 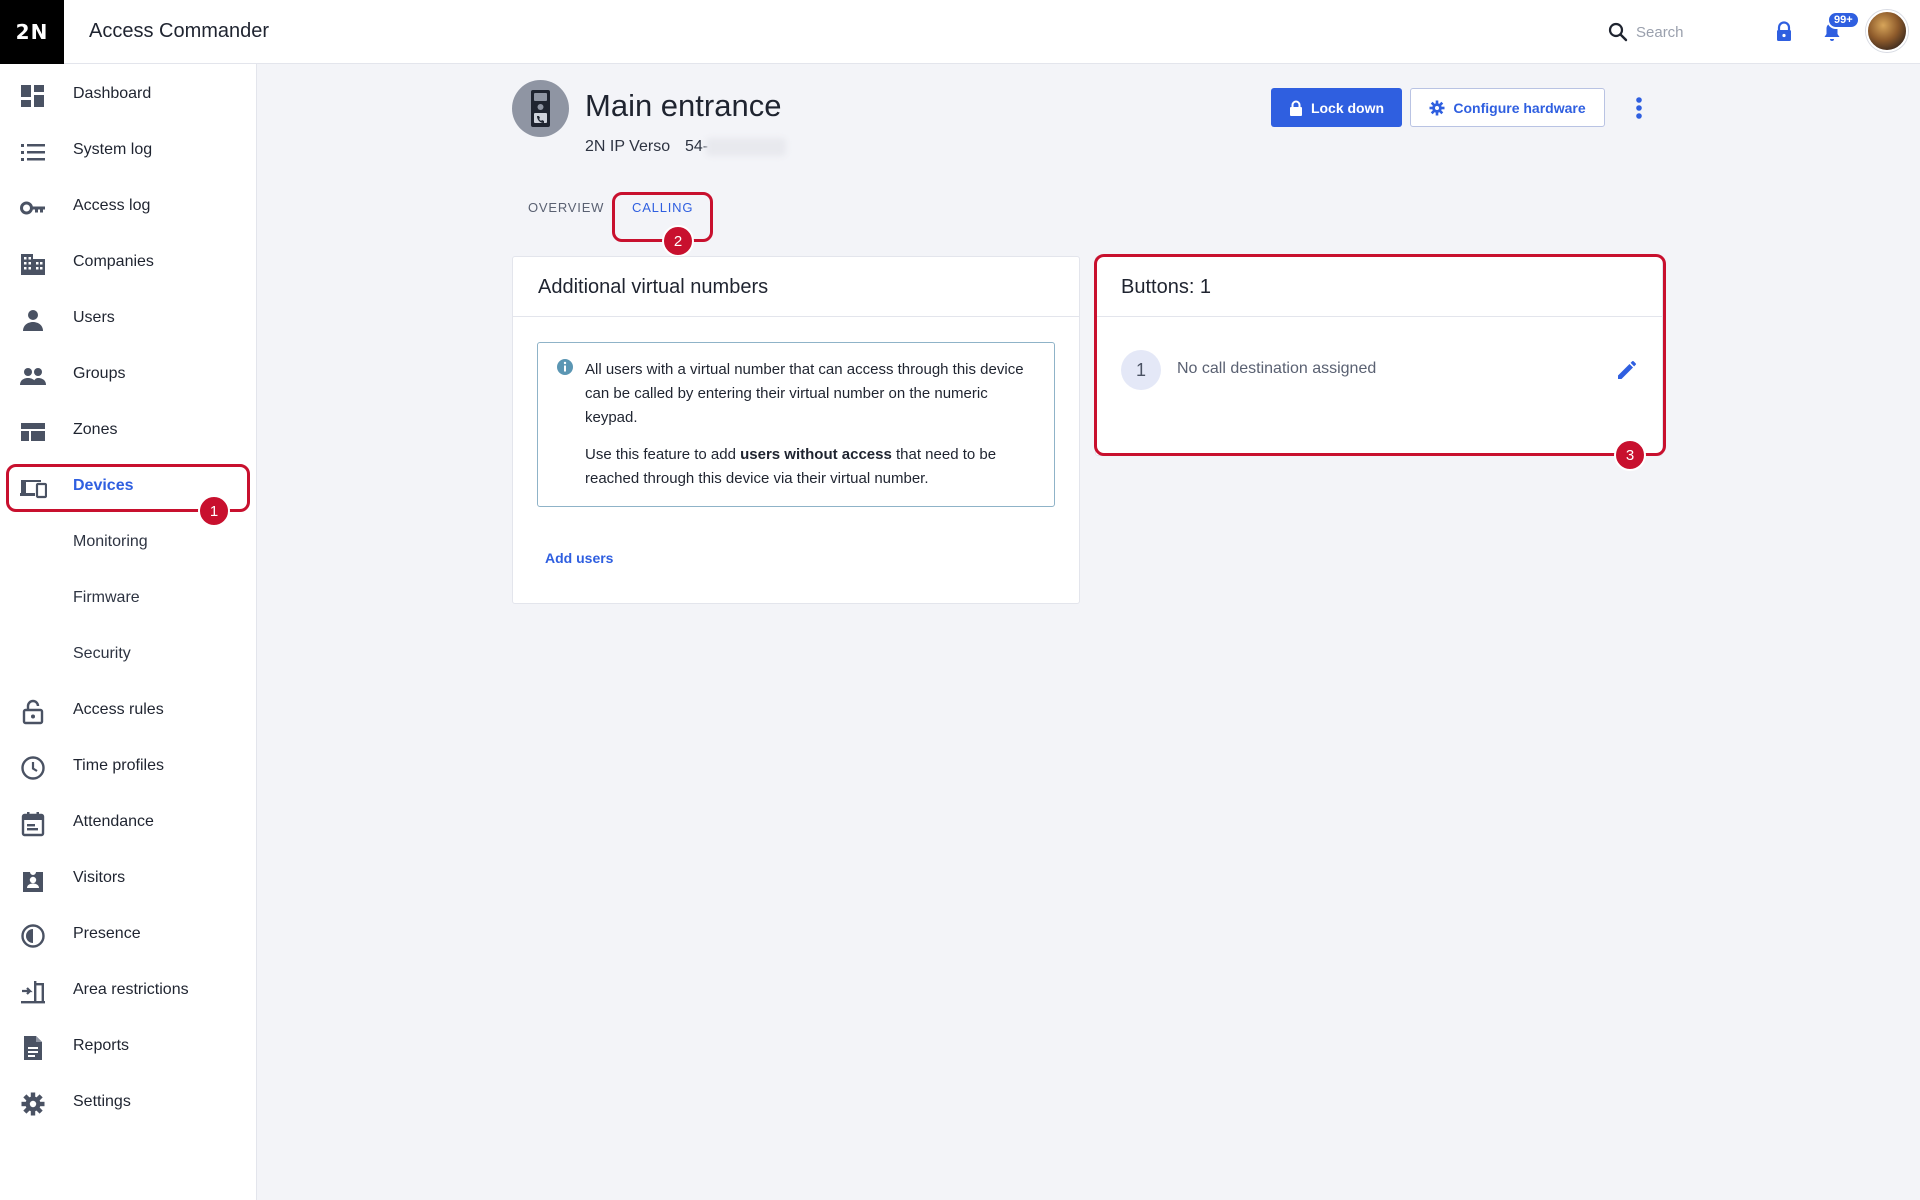 I want to click on sidebar-item-presence: Presence, so click(x=128, y=935).